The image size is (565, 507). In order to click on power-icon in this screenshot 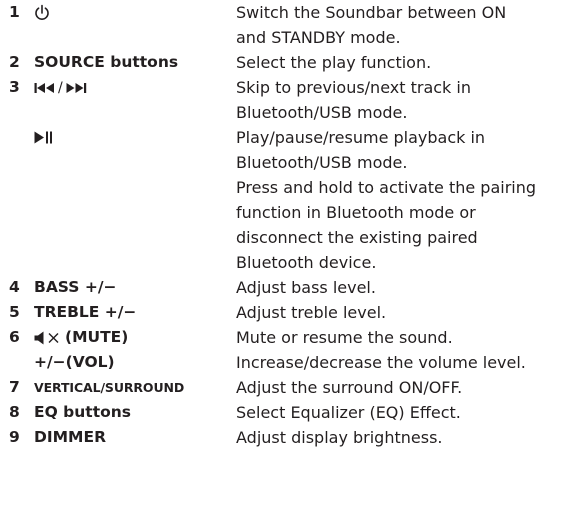, I will do `click(42, 12)`.